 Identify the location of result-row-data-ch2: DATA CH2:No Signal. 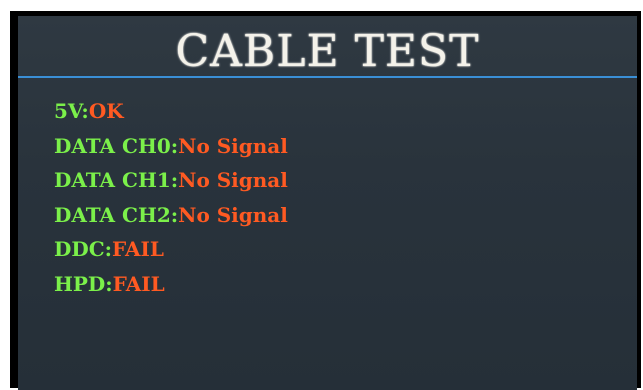
(171, 215).